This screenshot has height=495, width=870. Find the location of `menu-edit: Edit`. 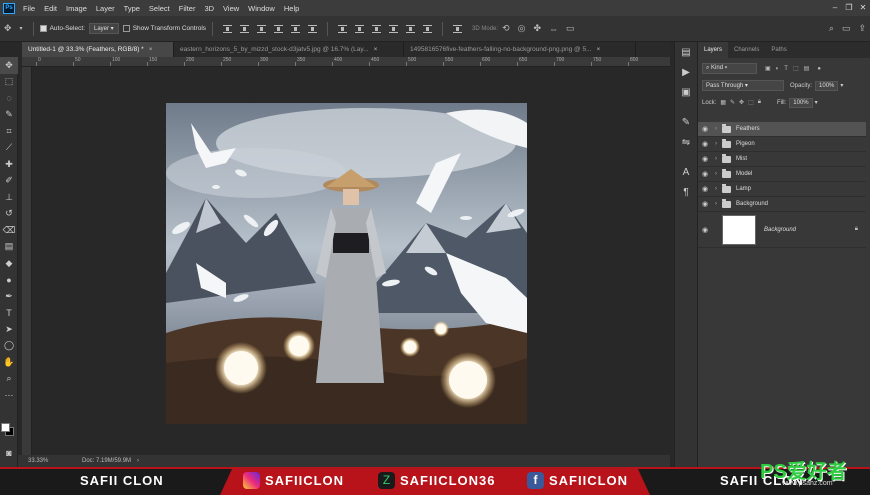

menu-edit: Edit is located at coordinates (50, 8).